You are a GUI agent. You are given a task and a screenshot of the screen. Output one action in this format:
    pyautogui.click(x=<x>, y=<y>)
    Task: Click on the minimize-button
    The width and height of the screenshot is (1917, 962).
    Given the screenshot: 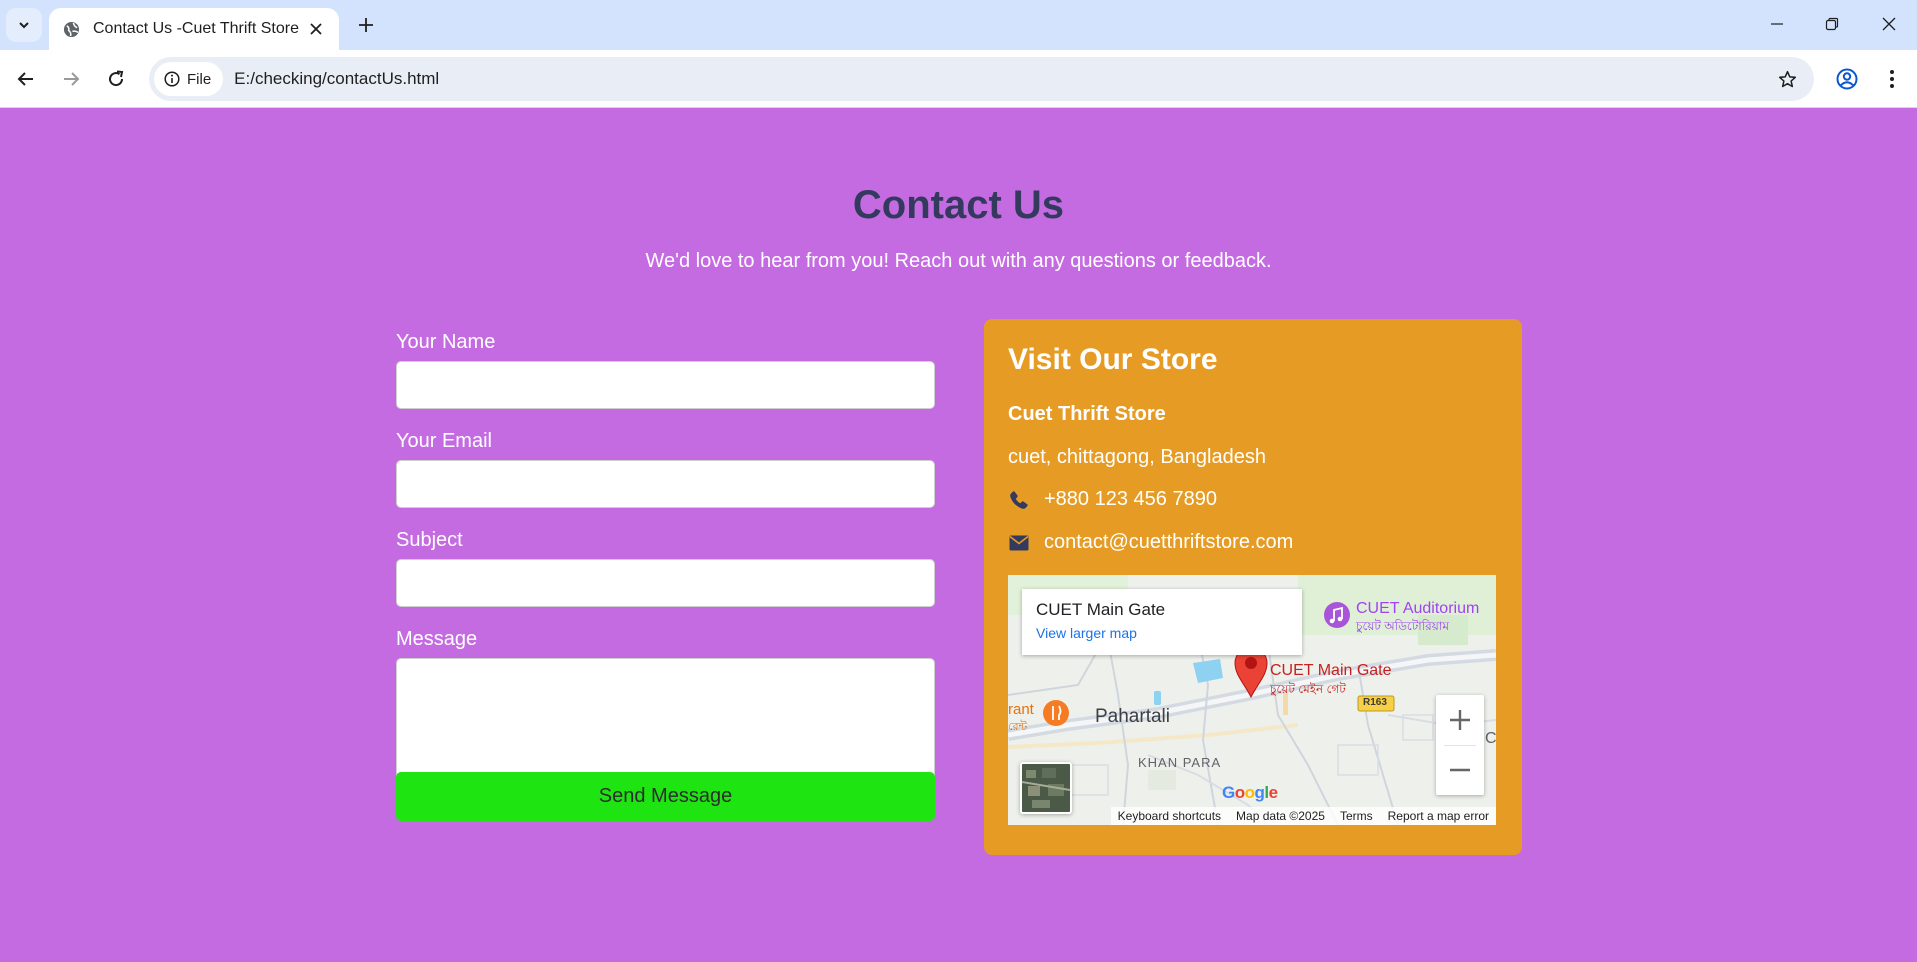 What is the action you would take?
    pyautogui.click(x=1777, y=24)
    